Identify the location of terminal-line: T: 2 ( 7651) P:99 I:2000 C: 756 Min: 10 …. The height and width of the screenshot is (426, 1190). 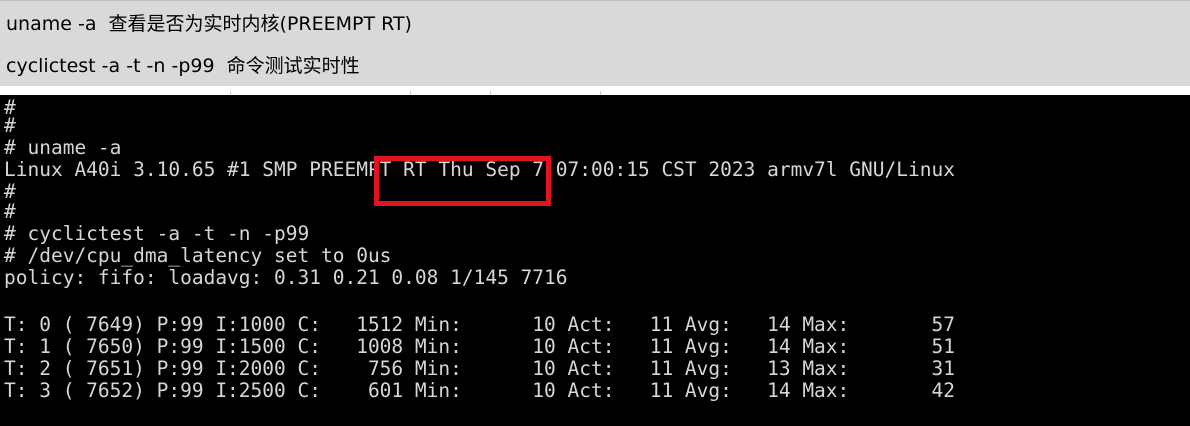
(479, 368).